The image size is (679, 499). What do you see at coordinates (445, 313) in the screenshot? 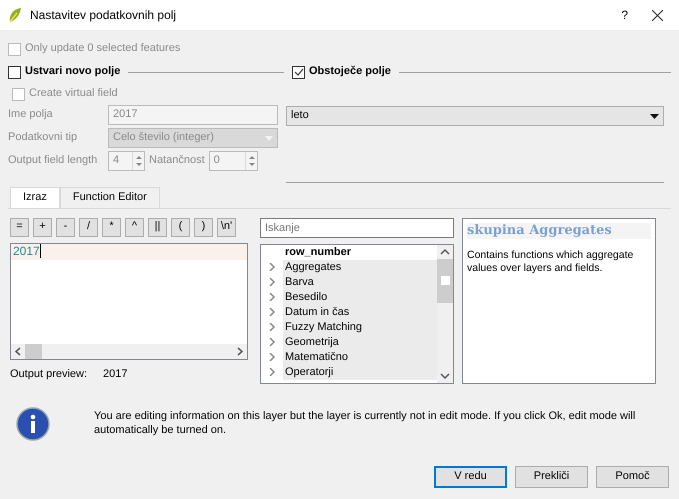
I see `vertical-scrollbar` at bounding box center [445, 313].